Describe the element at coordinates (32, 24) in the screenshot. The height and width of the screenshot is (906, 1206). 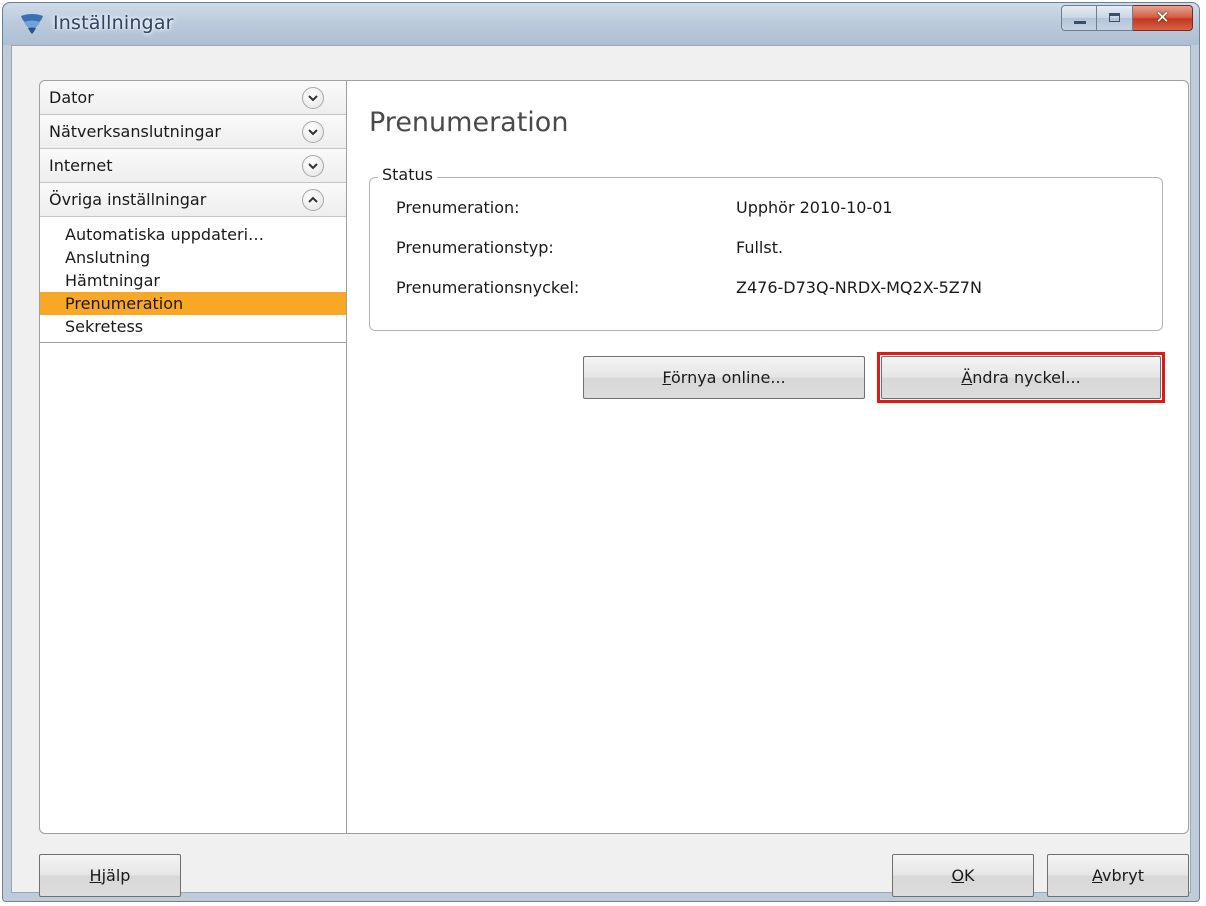
I see `app-shield-icon` at that location.